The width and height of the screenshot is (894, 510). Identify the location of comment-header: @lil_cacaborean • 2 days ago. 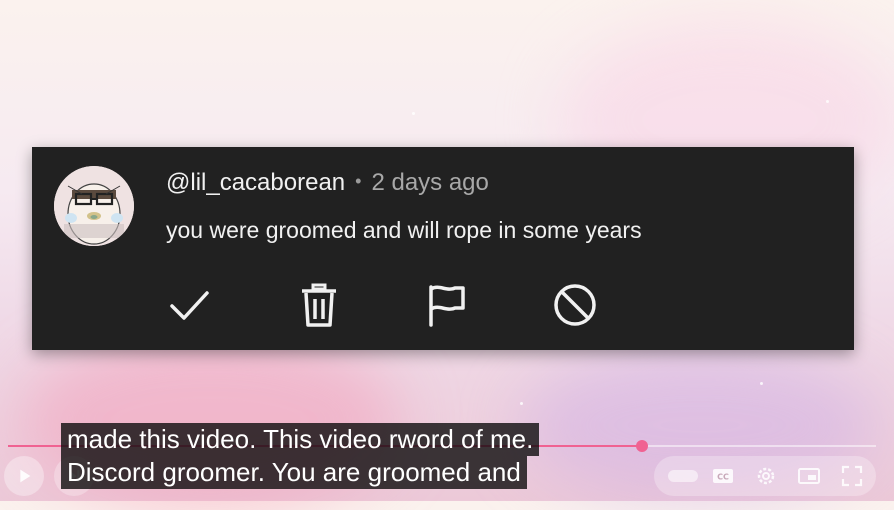
(327, 183).